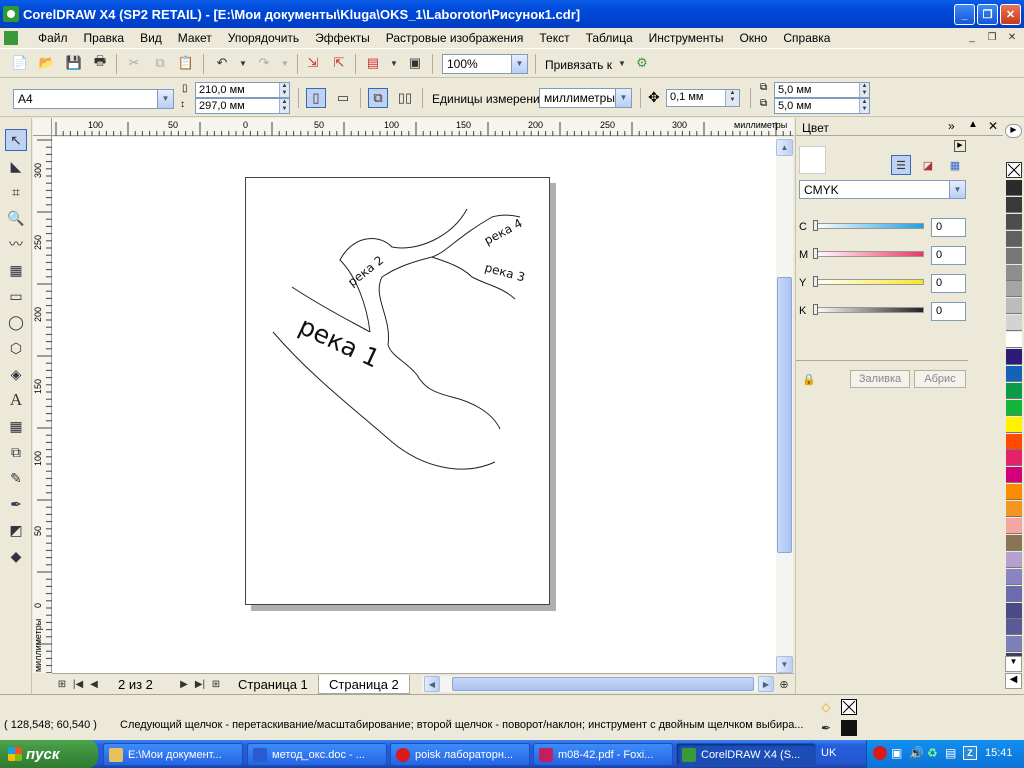  I want to click on duplicate-y-field: 5,0 мм ▲ ▼, so click(822, 106).